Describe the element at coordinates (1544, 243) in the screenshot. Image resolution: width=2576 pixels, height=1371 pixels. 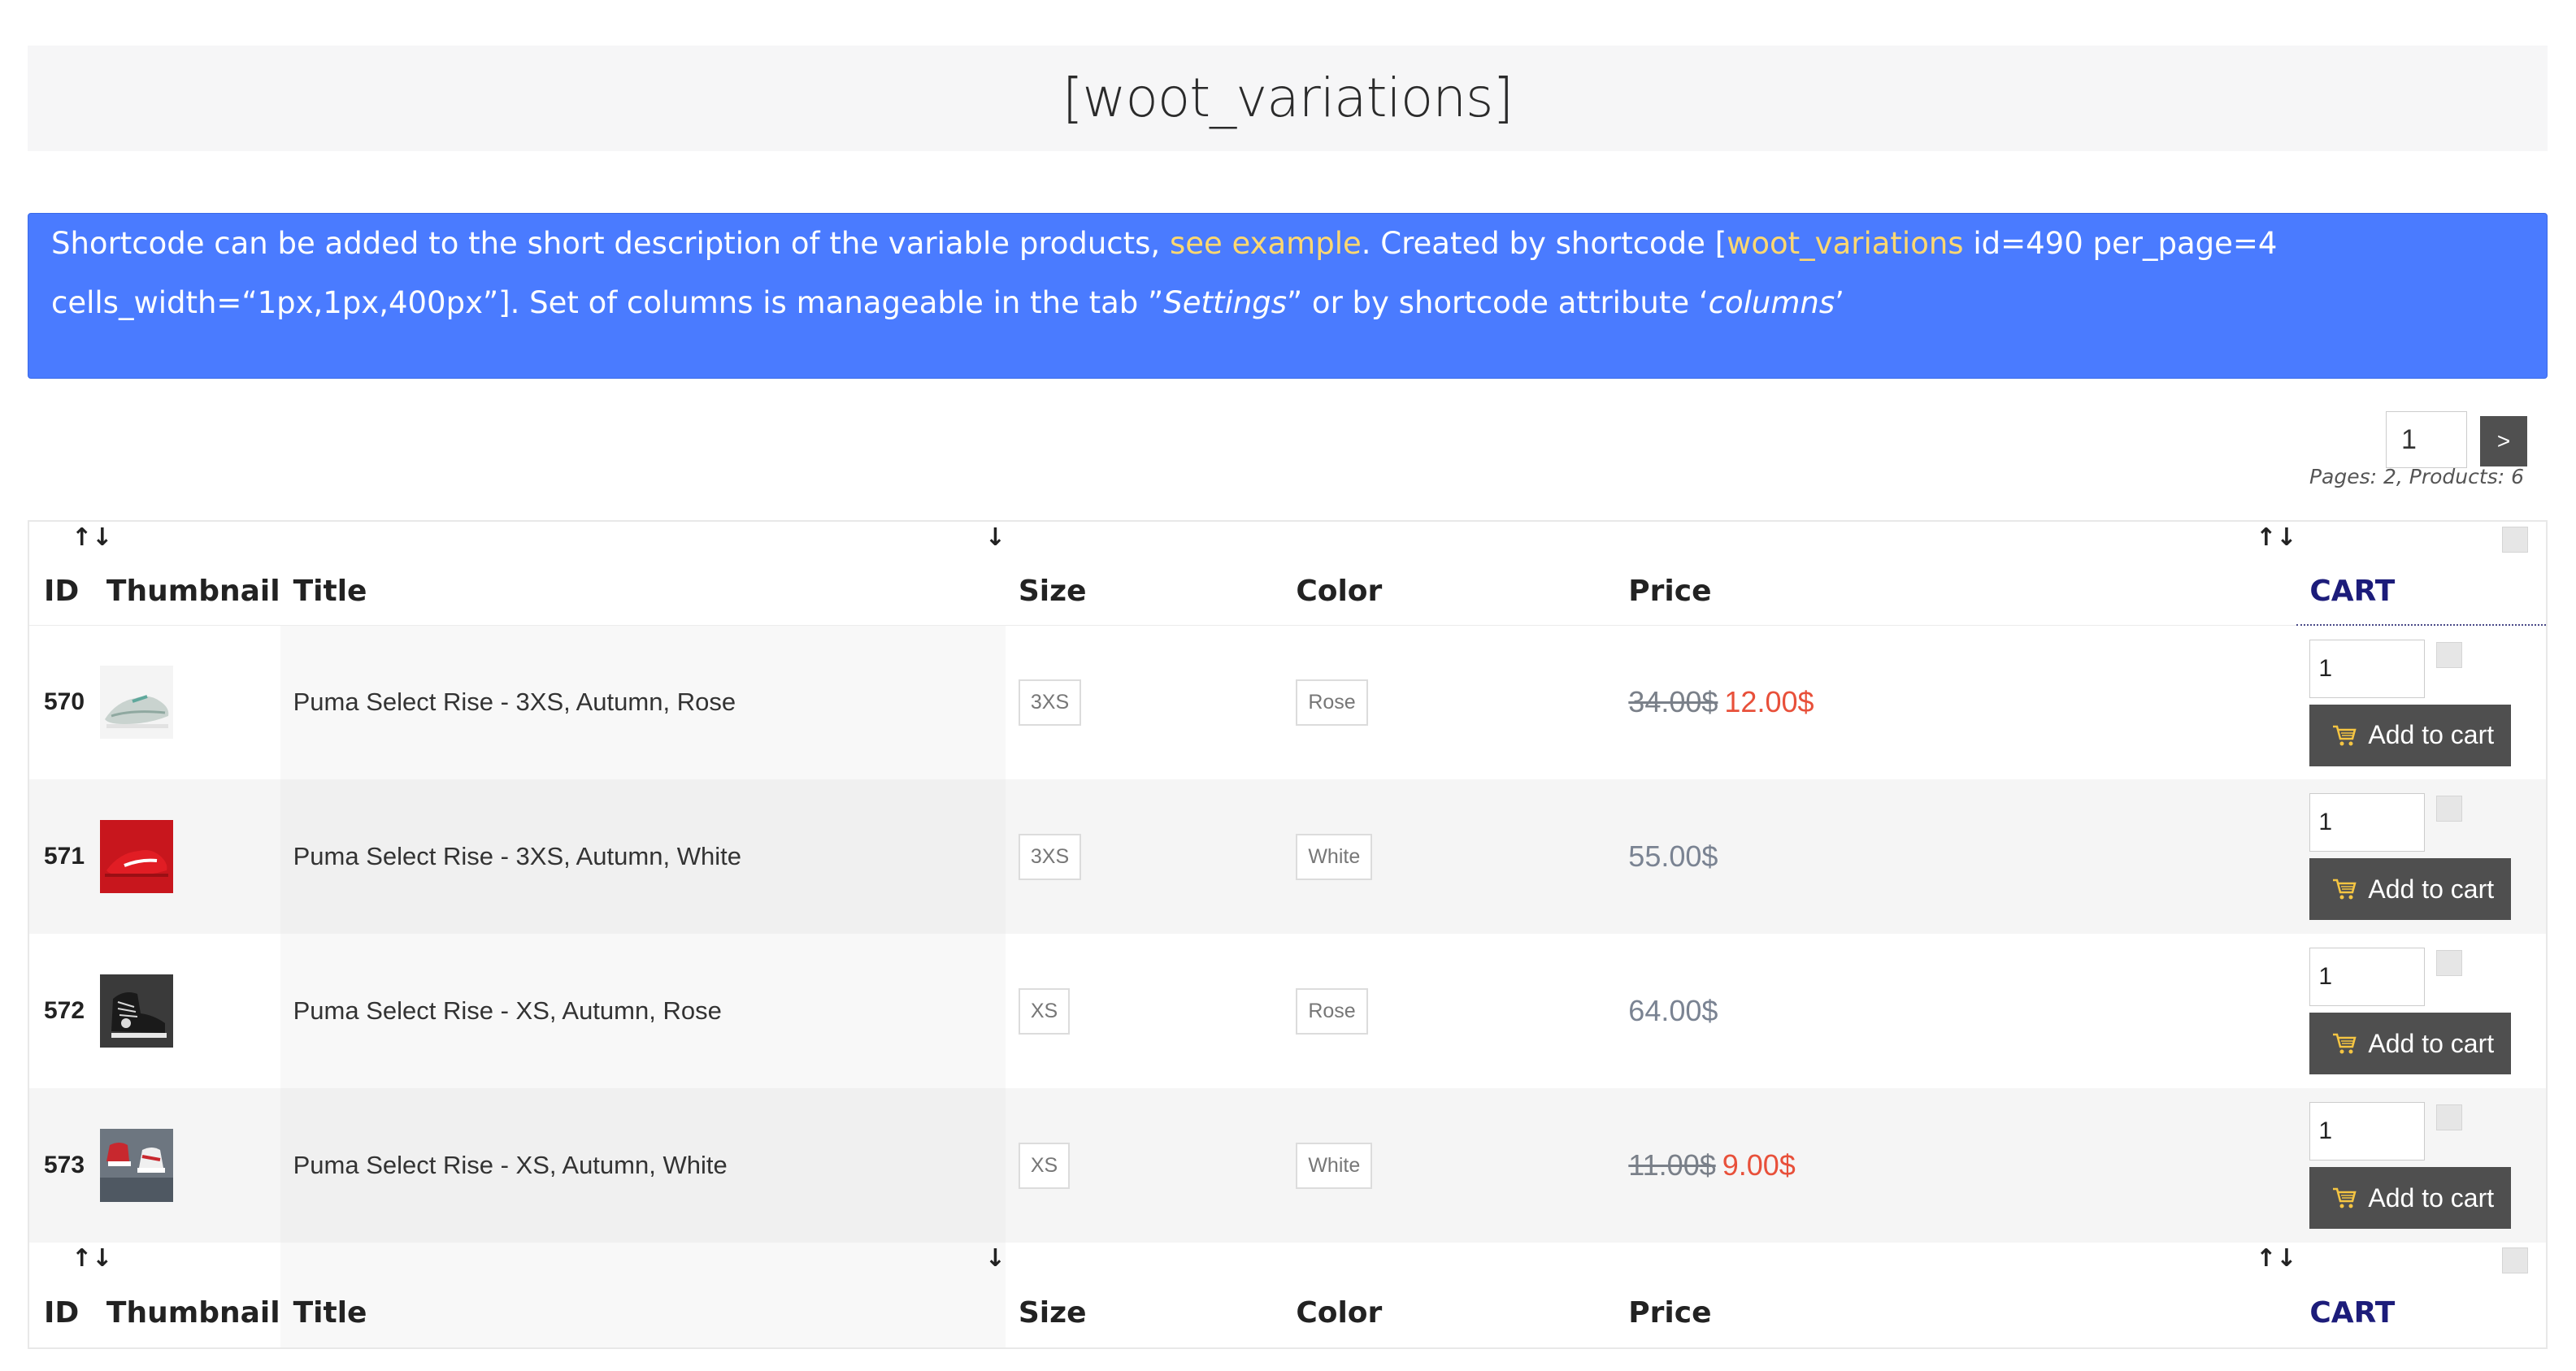
I see `notice-text-2: . Created by shortcode [` at that location.